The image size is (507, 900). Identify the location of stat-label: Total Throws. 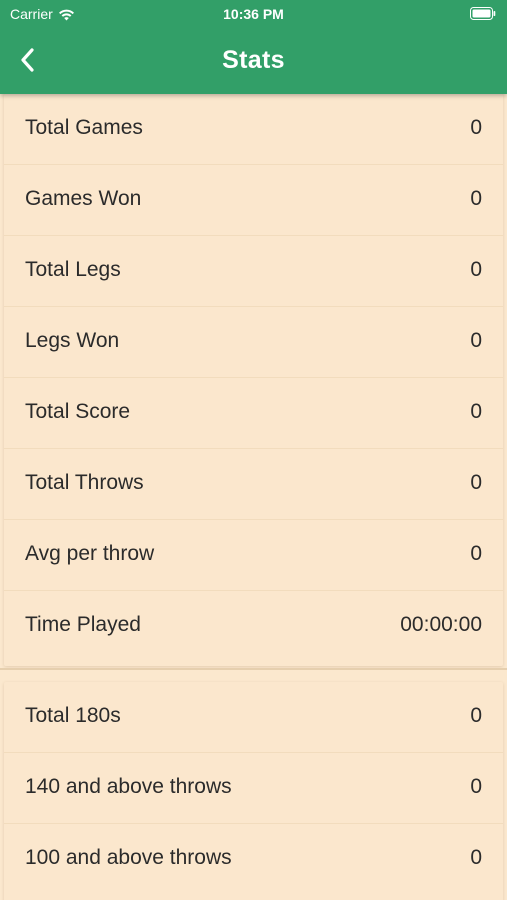
(84, 482).